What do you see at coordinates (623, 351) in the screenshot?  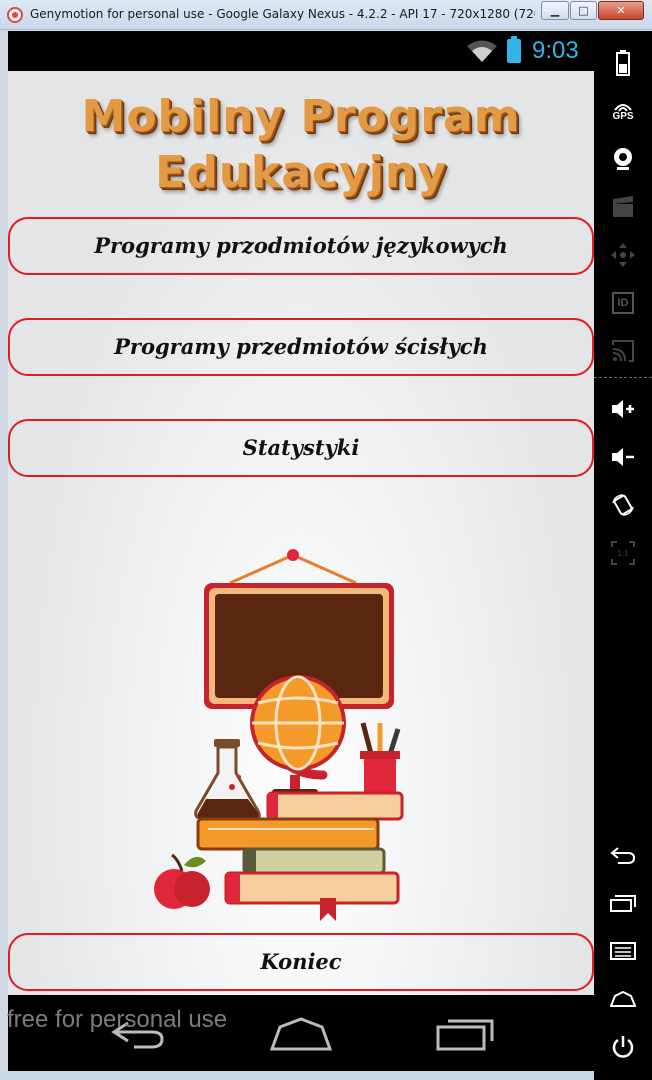 I see `cast-icon` at bounding box center [623, 351].